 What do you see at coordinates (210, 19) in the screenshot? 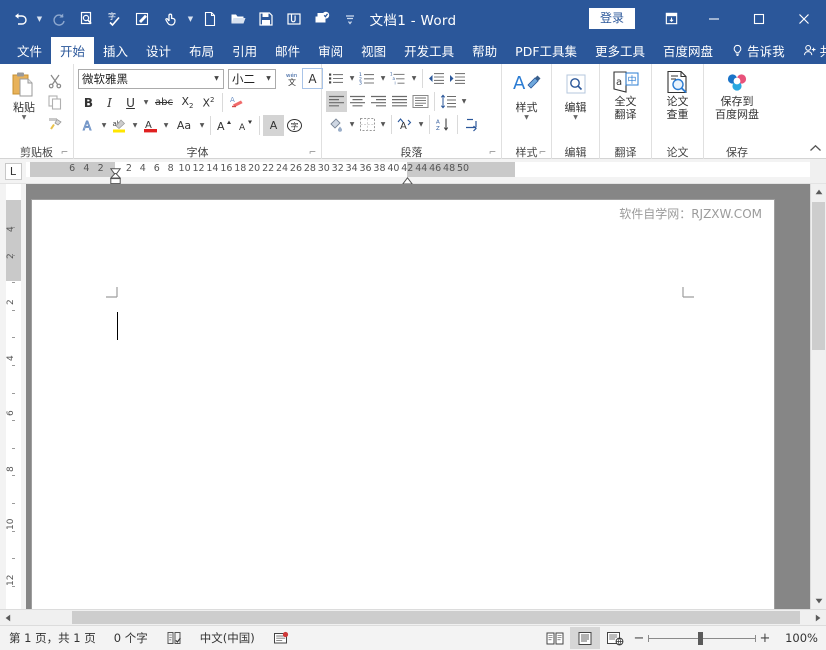
I see `new-document-icon` at bounding box center [210, 19].